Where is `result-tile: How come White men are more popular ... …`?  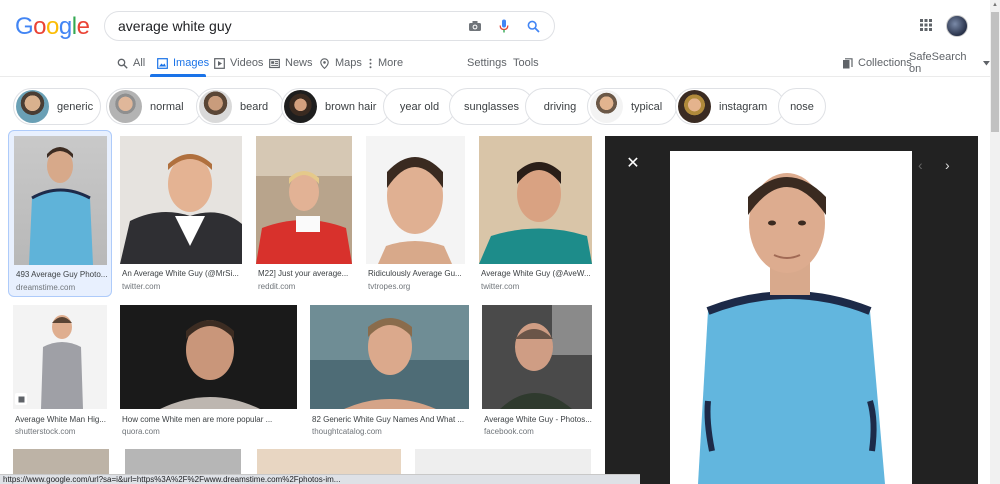 result-tile: How come White men are more popular ... … is located at coordinates (209, 372).